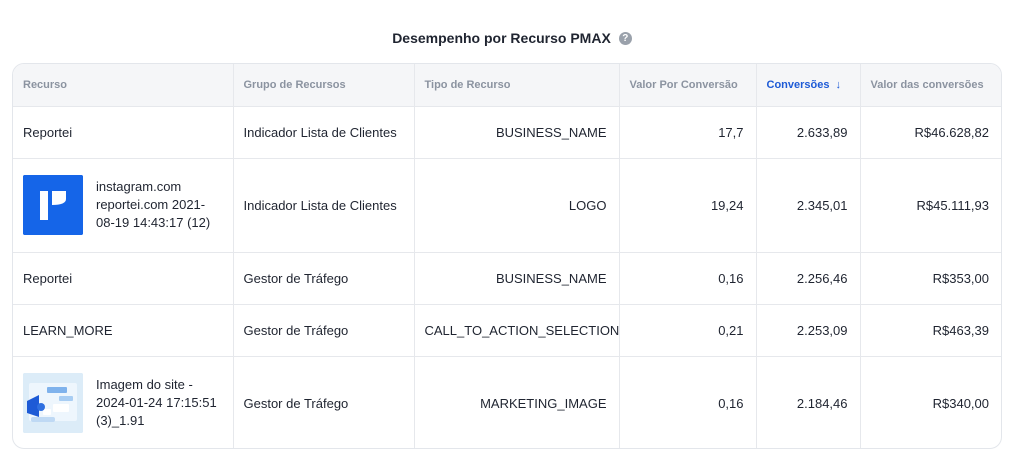 Image resolution: width=1024 pixels, height=468 pixels. Describe the element at coordinates (688, 330) in the screenshot. I see `cell-value-per-conversion: 0,21` at that location.